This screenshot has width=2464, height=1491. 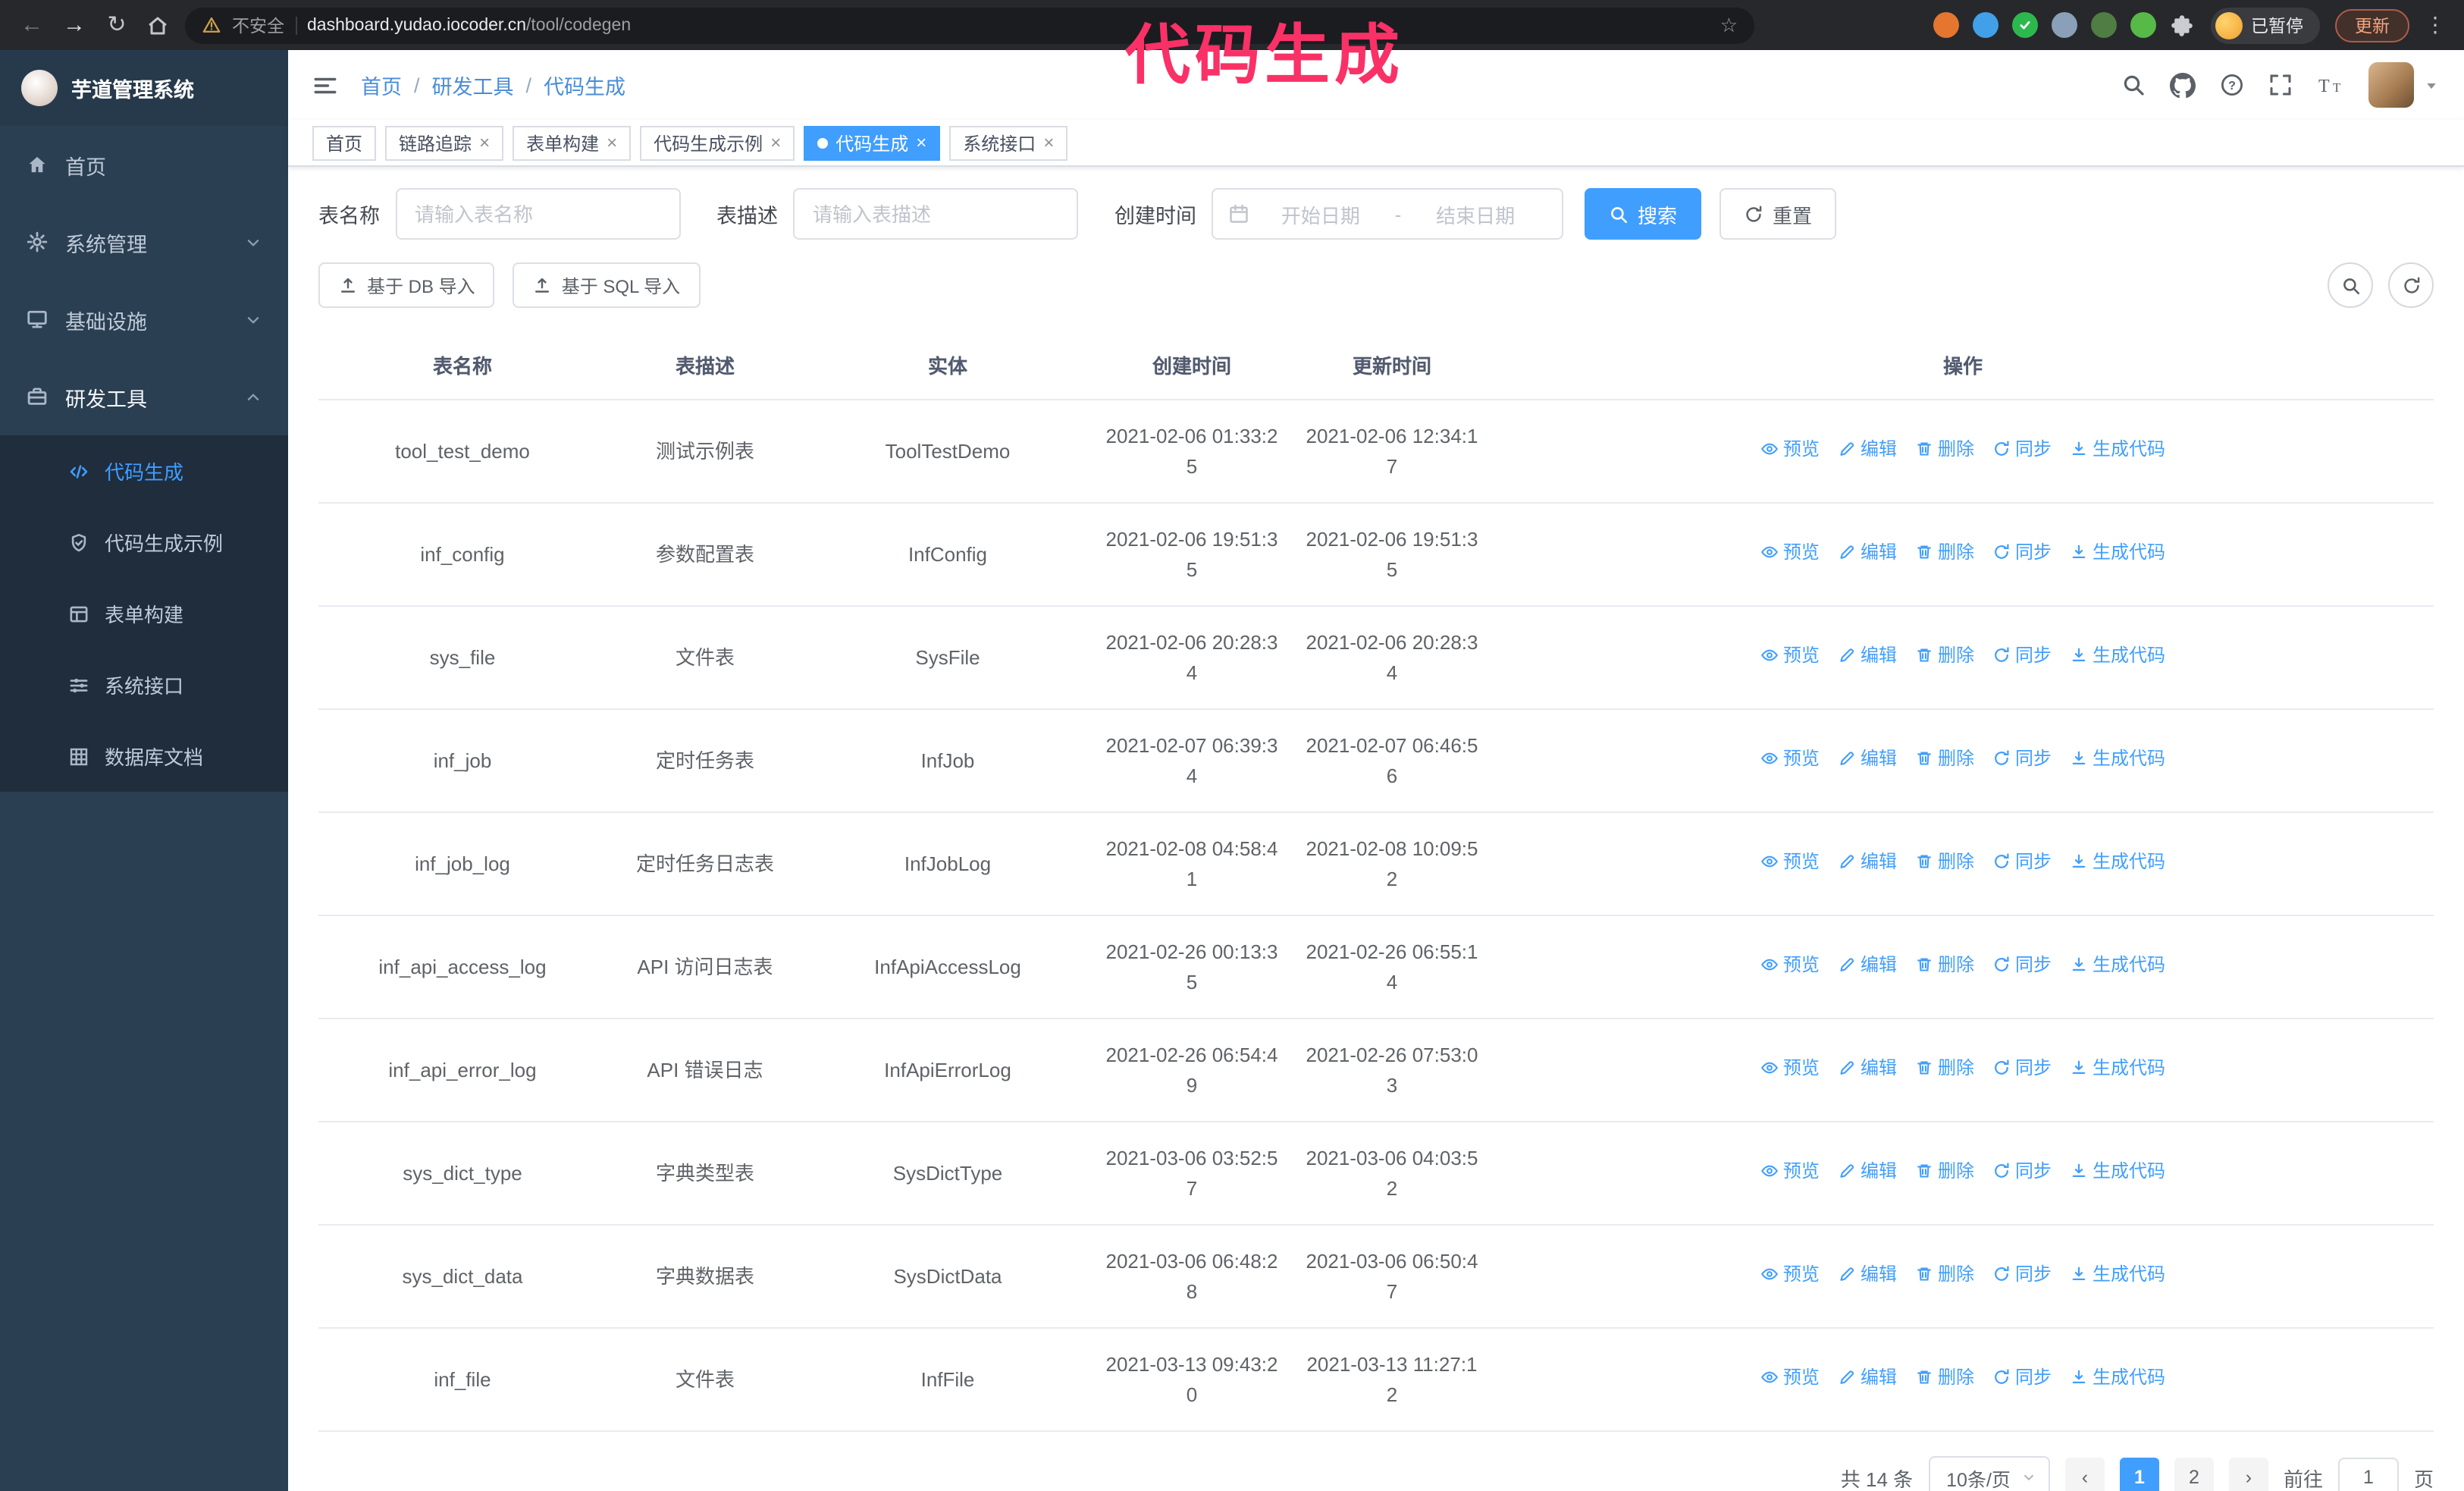 What do you see at coordinates (1387, 214) in the screenshot?
I see `date-range-picker: 开始日期 - 结束日期` at bounding box center [1387, 214].